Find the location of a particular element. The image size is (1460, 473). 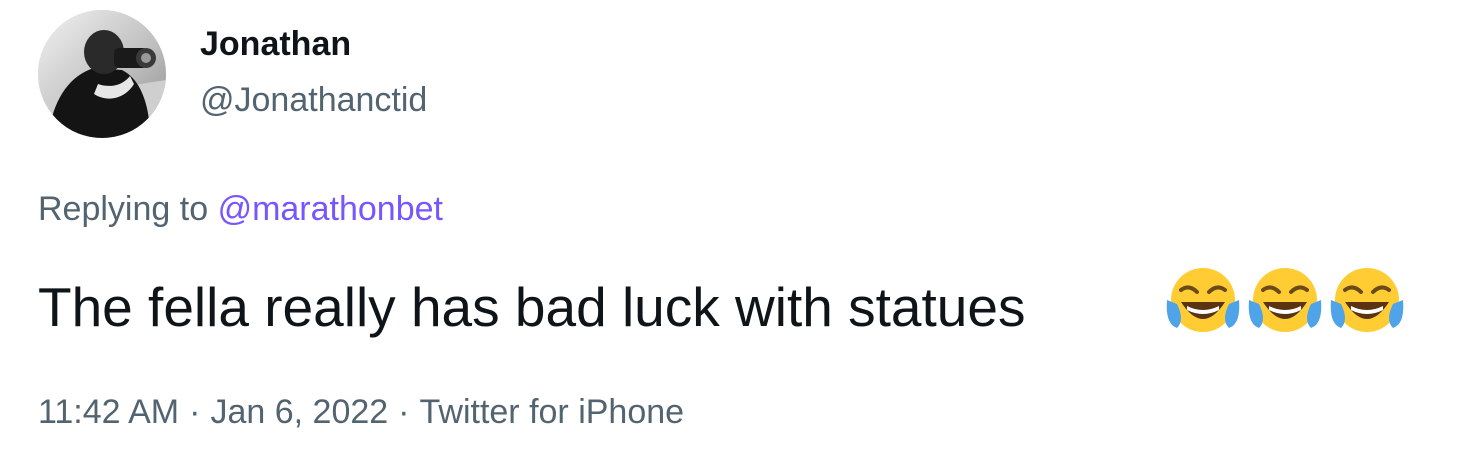

reply-mention-link: @marathonbet is located at coordinates (330, 209).